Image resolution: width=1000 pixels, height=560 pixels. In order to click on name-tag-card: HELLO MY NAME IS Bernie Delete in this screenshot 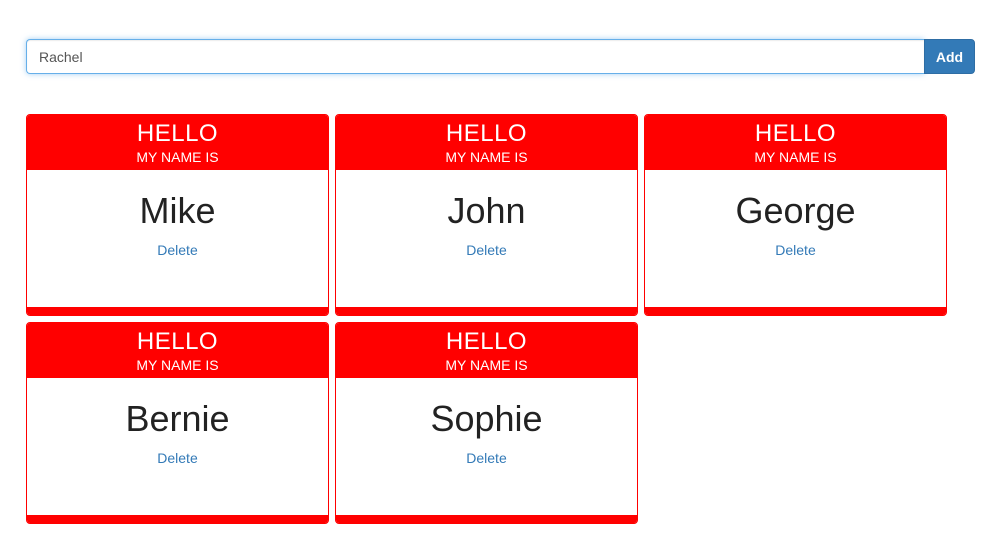, I will do `click(177, 423)`.